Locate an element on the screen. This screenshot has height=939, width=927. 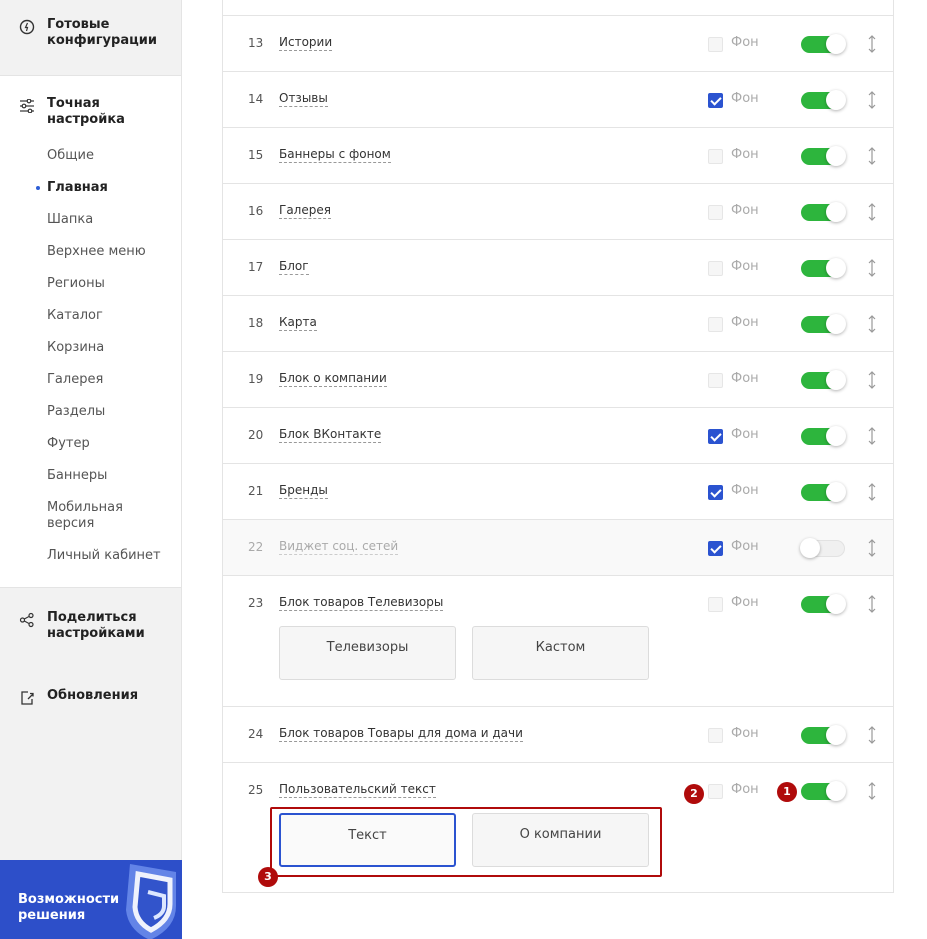
sidebar-item: Каталог is located at coordinates (75, 316).